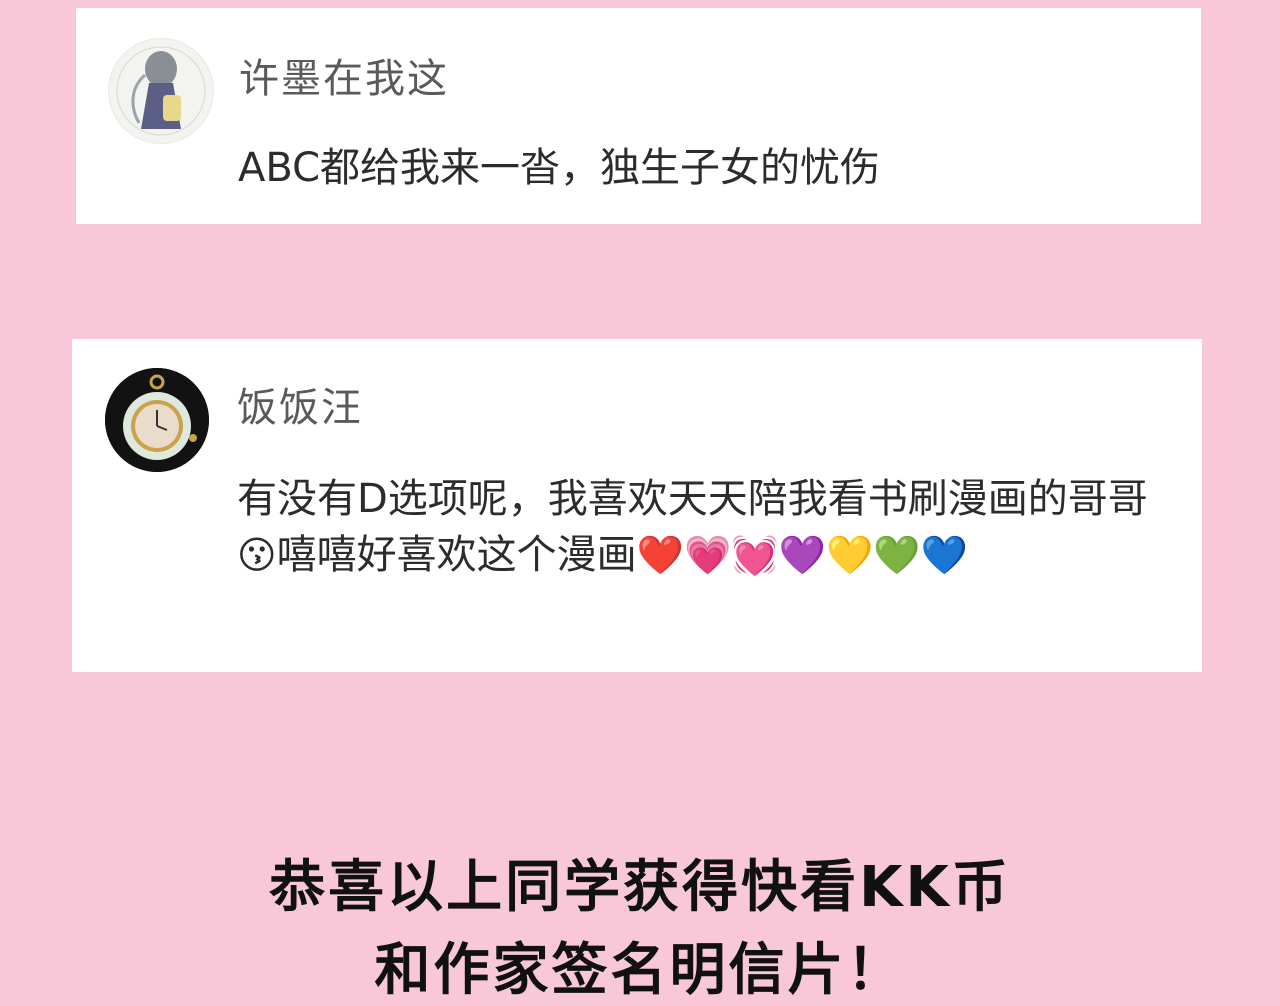 This screenshot has height=1006, width=1280. What do you see at coordinates (640, 970) in the screenshot?
I see `announcement-line: 和作家签名明信片！` at bounding box center [640, 970].